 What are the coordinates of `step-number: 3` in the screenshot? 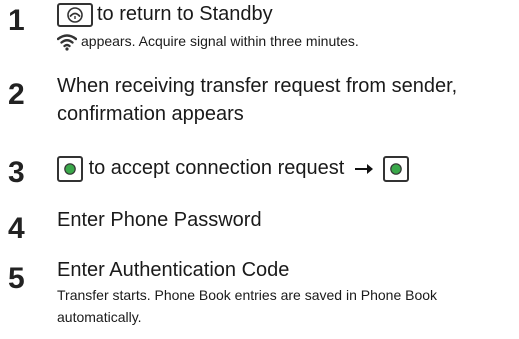 It's located at (16, 172).